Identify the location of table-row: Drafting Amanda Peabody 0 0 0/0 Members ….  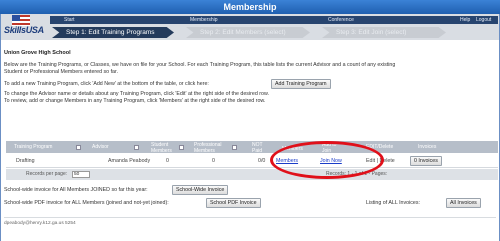
(252, 161).